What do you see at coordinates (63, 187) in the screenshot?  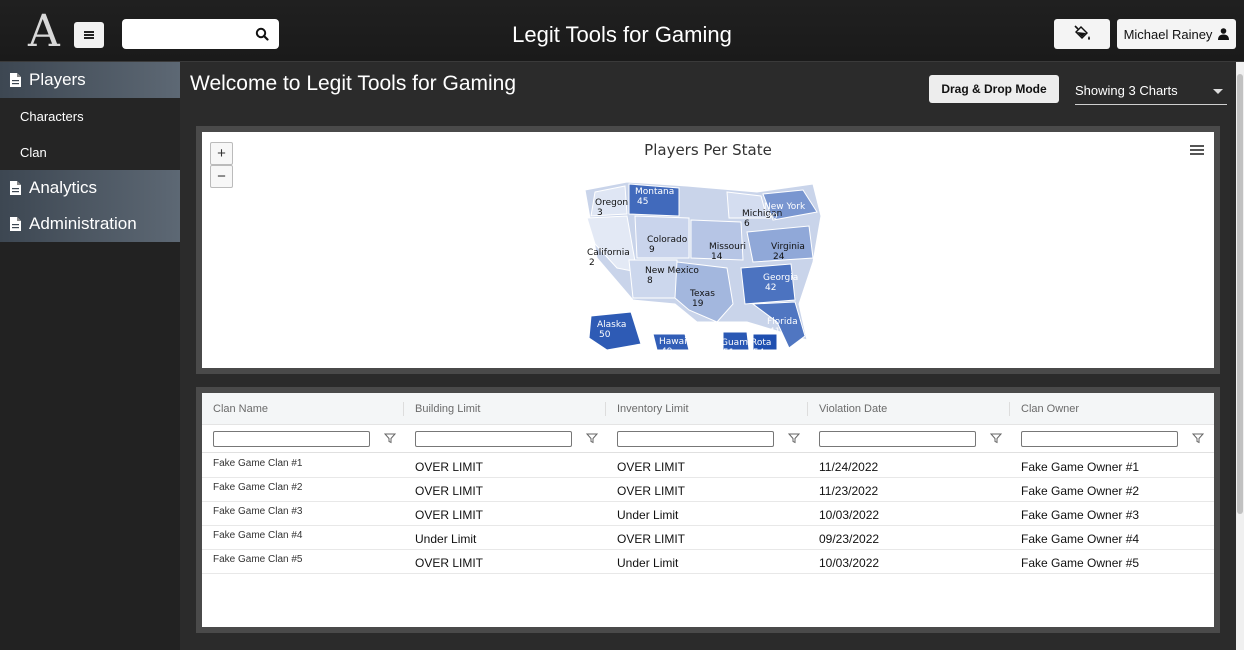 I see `sidebar-item-label: Analytics` at bounding box center [63, 187].